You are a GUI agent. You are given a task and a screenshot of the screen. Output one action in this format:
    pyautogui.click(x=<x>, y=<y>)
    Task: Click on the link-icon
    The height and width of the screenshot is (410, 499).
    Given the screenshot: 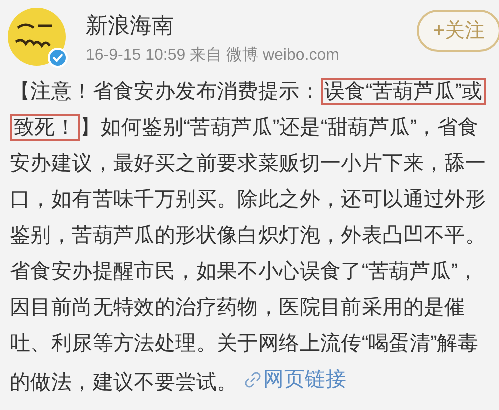 What is the action you would take?
    pyautogui.click(x=253, y=380)
    